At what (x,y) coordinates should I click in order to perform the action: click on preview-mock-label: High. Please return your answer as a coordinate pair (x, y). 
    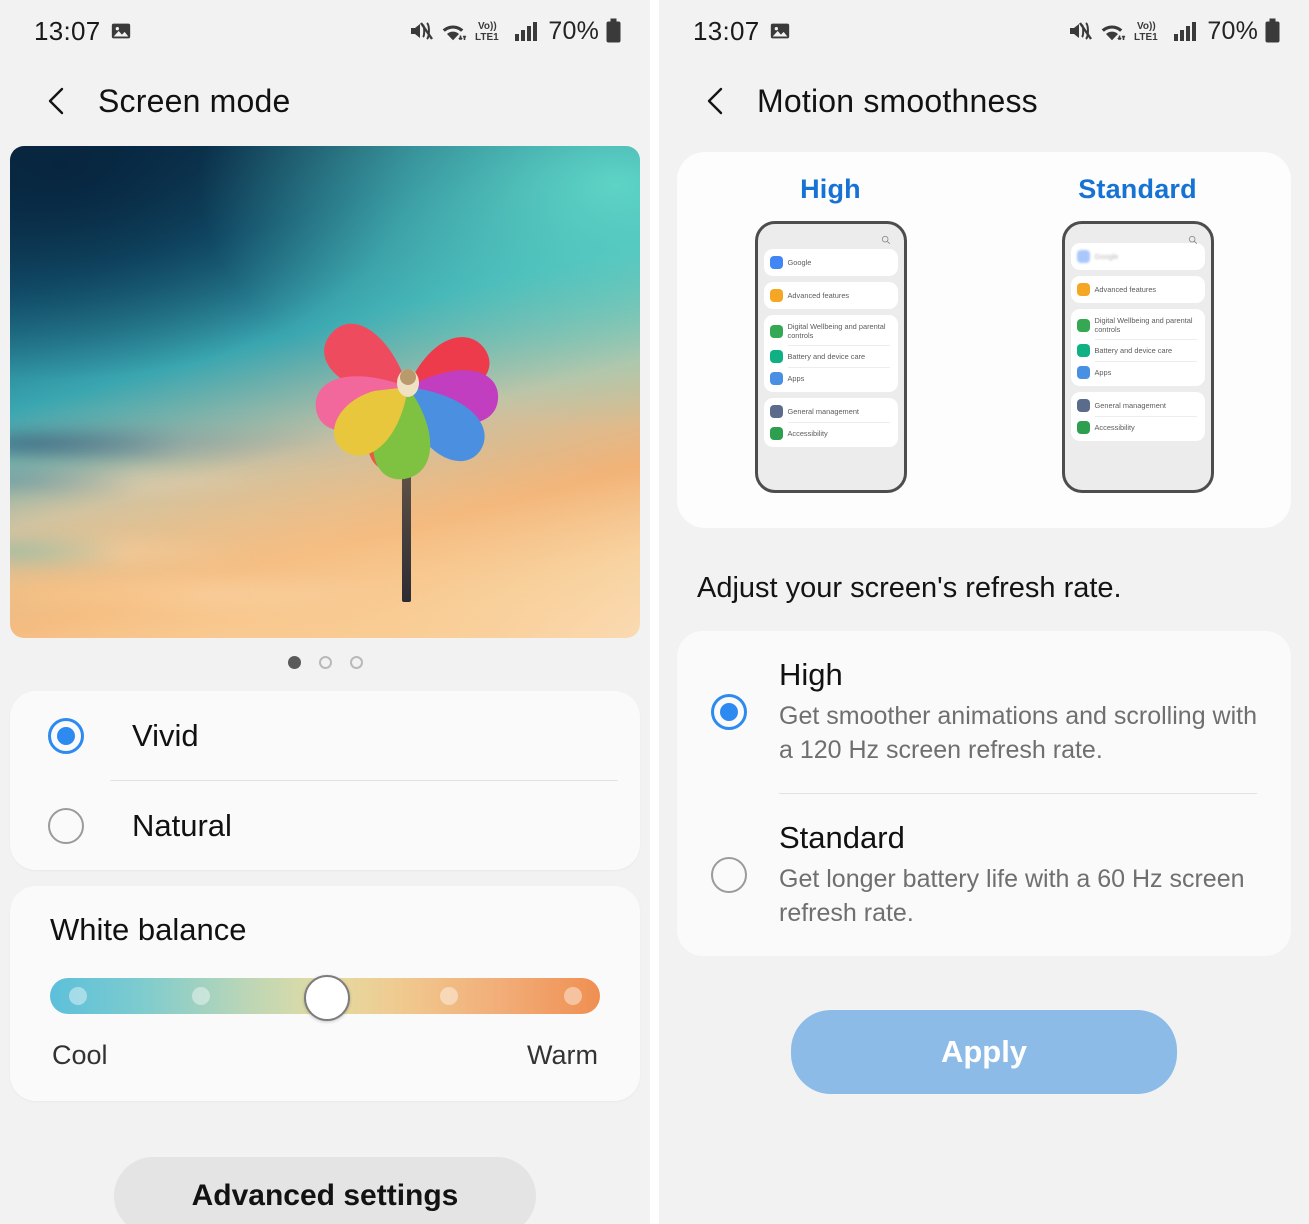
    Looking at the image, I should click on (830, 189).